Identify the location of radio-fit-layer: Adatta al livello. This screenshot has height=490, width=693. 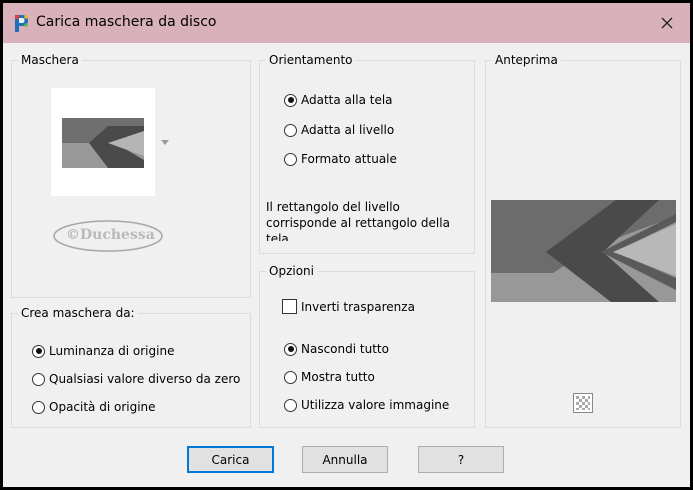
(339, 130).